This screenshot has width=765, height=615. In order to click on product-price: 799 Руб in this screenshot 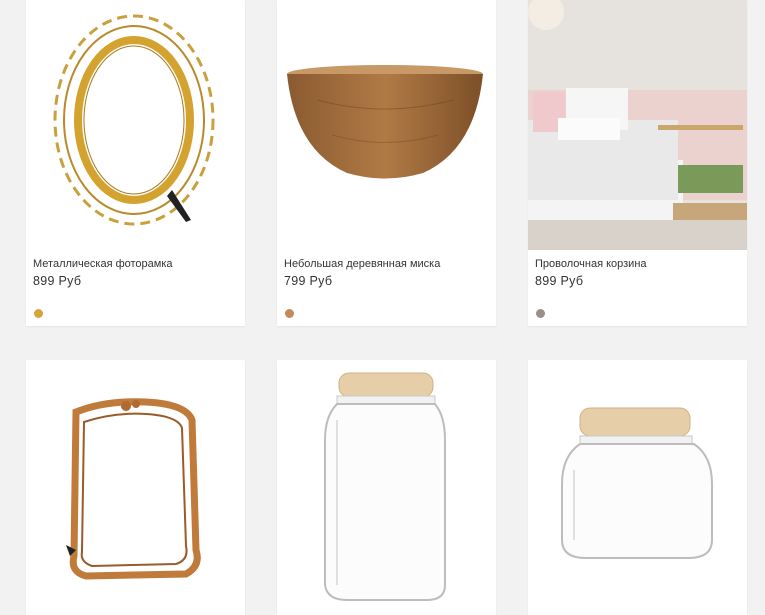, I will do `click(308, 281)`.